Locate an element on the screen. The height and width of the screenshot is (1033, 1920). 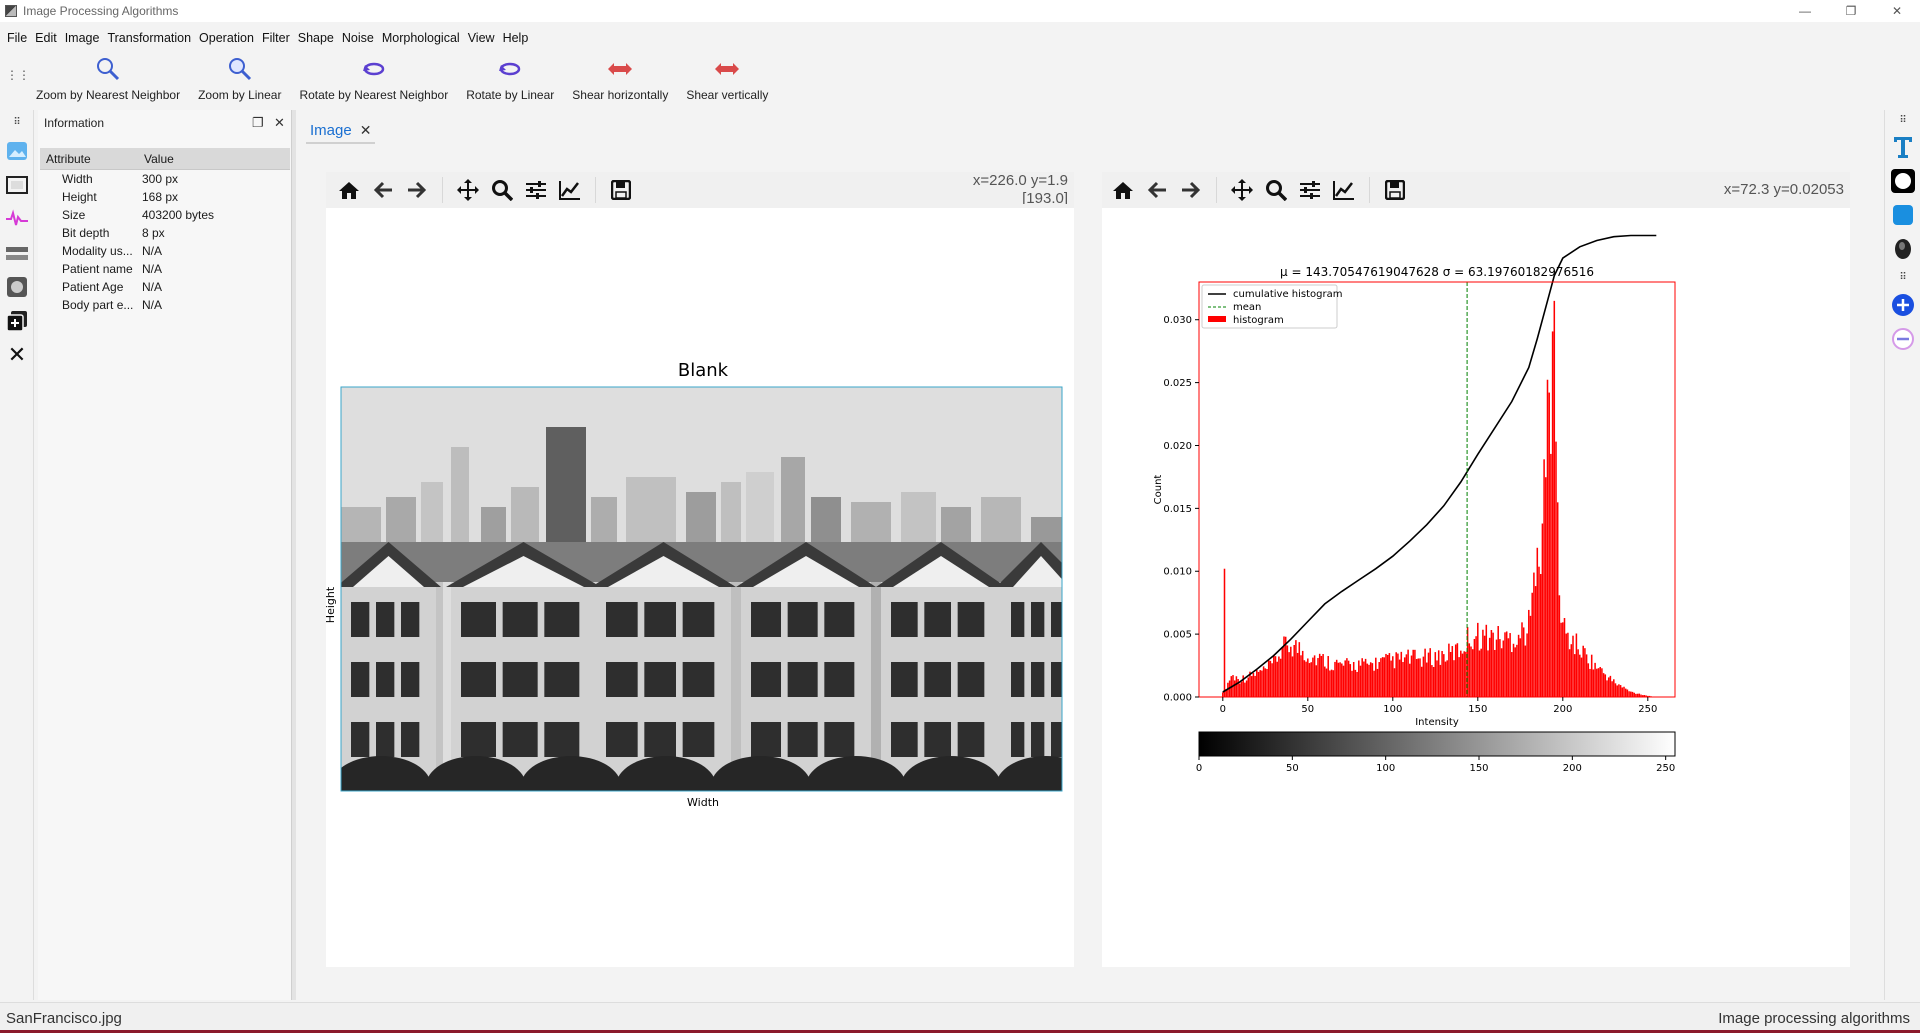
rectangle-shape-icon is located at coordinates (1902, 215).